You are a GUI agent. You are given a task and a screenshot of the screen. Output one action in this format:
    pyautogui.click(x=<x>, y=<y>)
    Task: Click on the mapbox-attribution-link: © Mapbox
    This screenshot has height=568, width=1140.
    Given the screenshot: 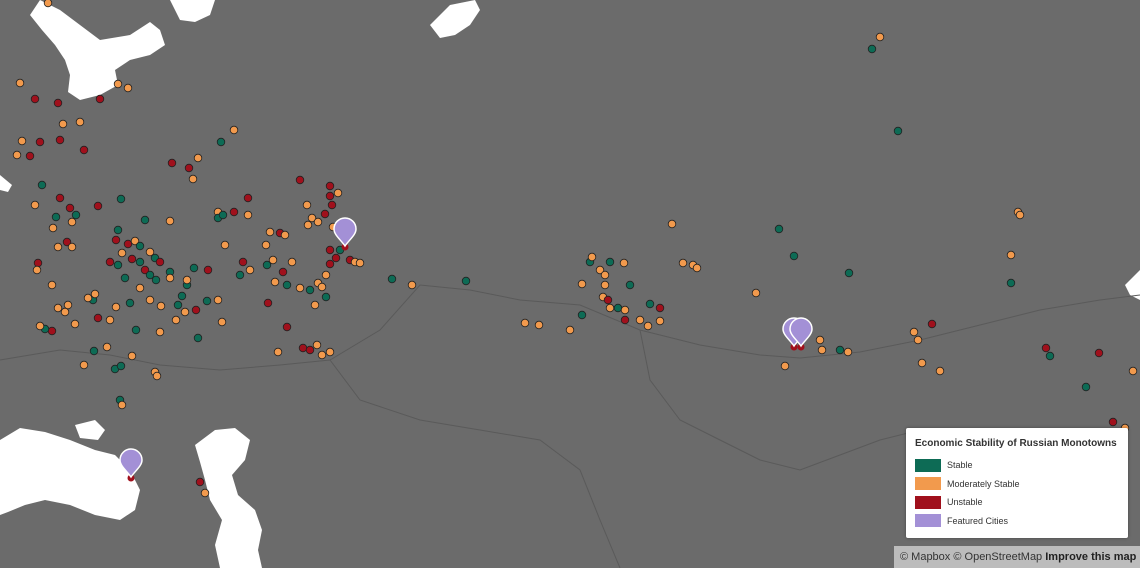 What is the action you would take?
    pyautogui.click(x=925, y=557)
    